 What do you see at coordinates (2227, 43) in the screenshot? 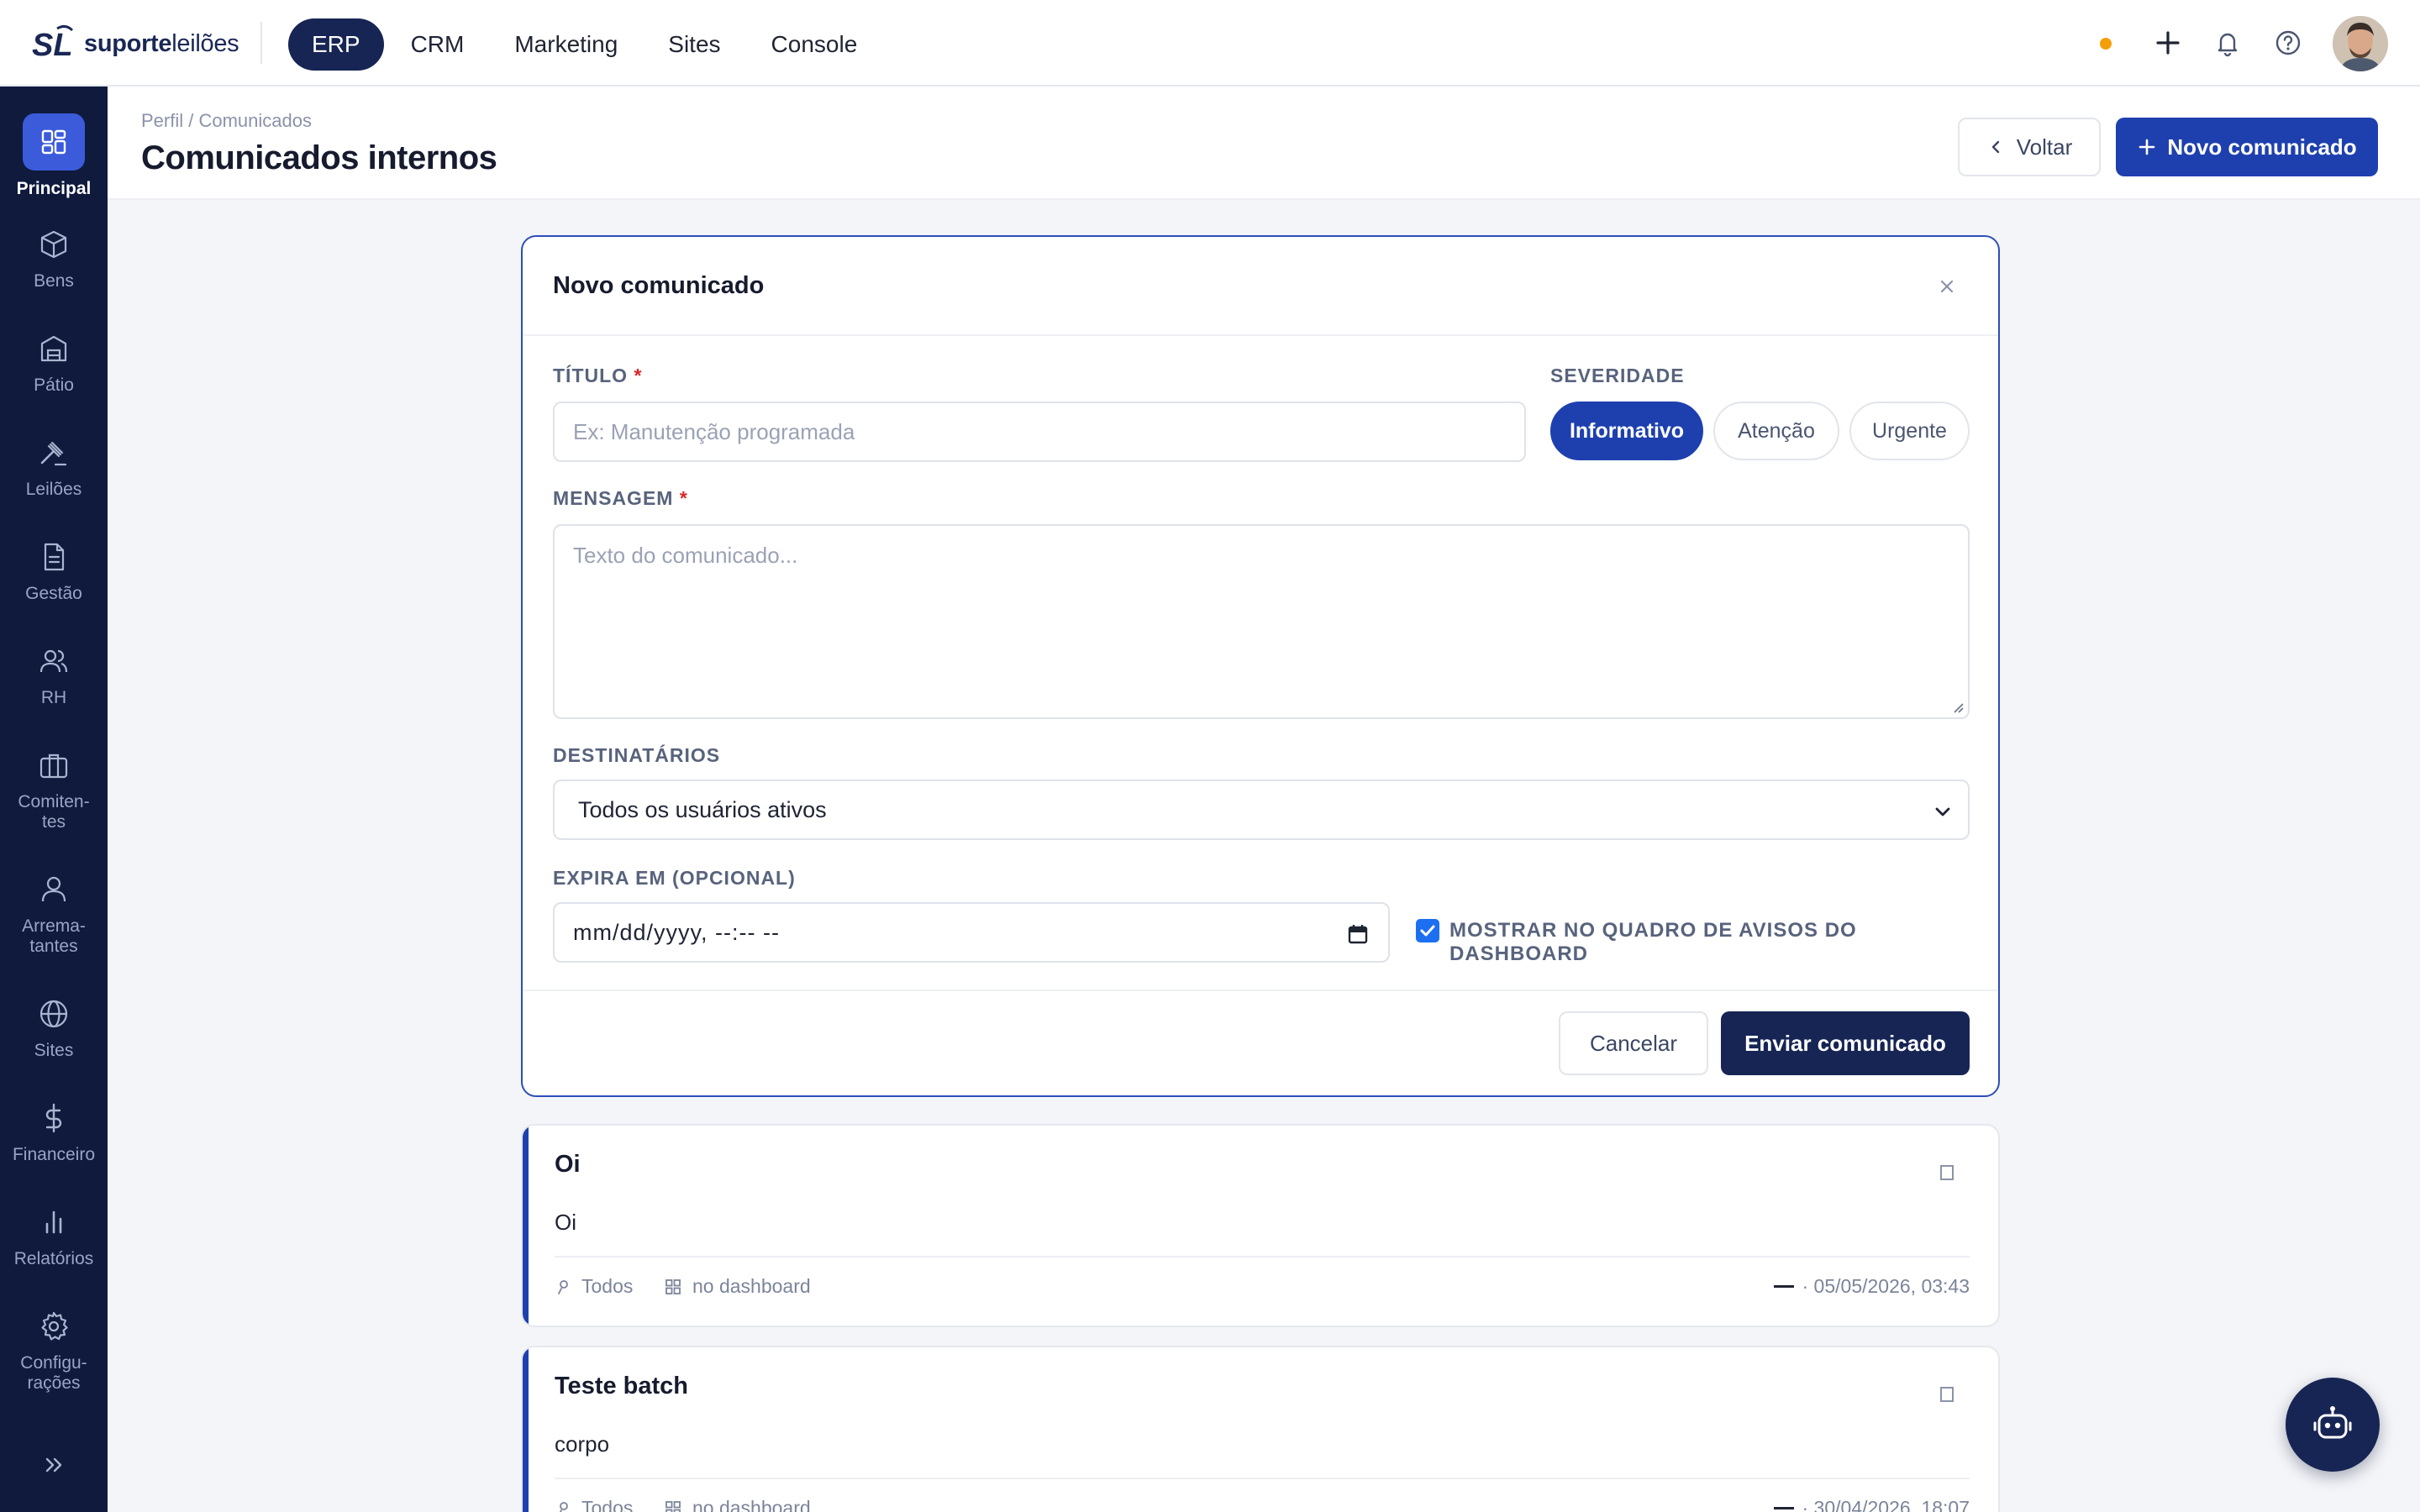
I see `bell-icon` at bounding box center [2227, 43].